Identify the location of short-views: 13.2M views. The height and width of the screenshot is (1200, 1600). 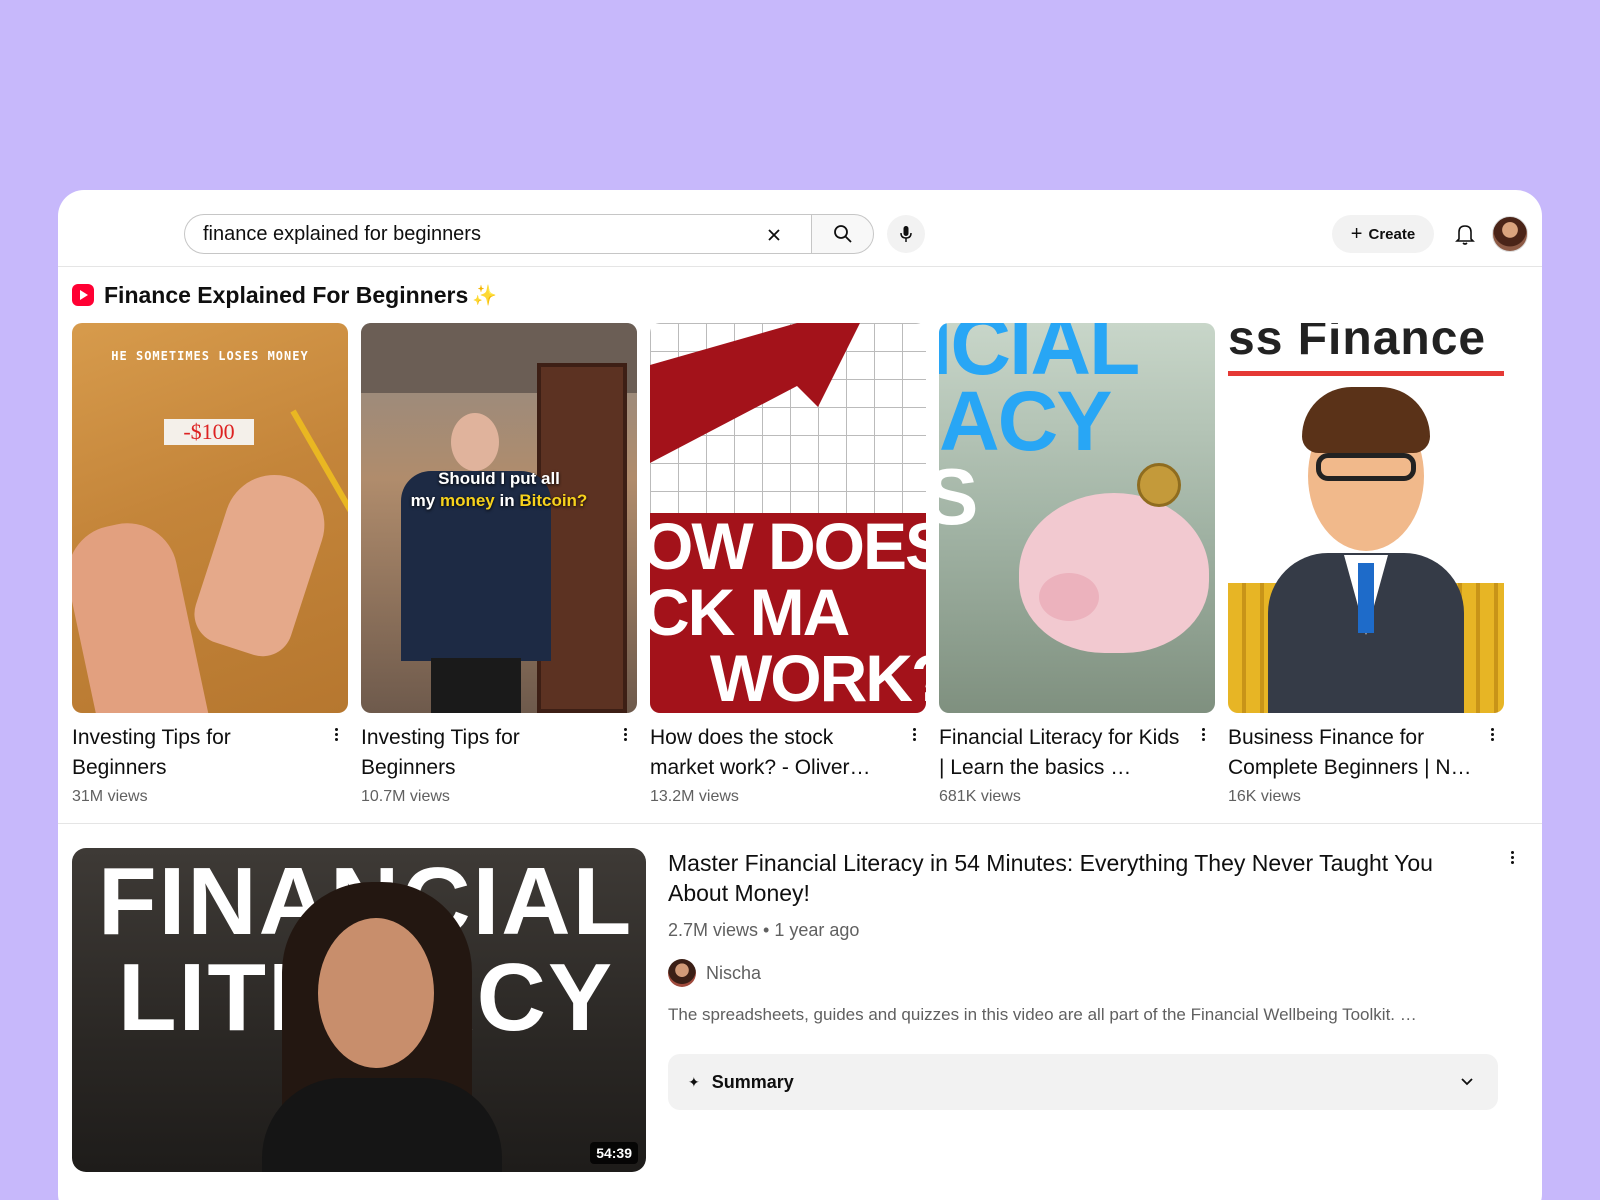
(694, 796).